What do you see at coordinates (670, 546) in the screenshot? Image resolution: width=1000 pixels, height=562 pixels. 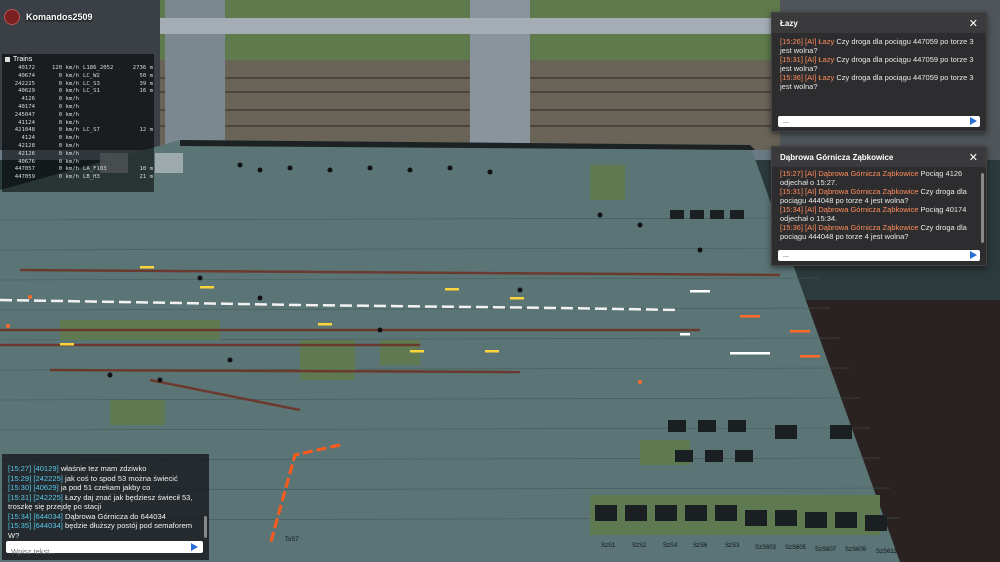 I see `board-label: SzS4` at bounding box center [670, 546].